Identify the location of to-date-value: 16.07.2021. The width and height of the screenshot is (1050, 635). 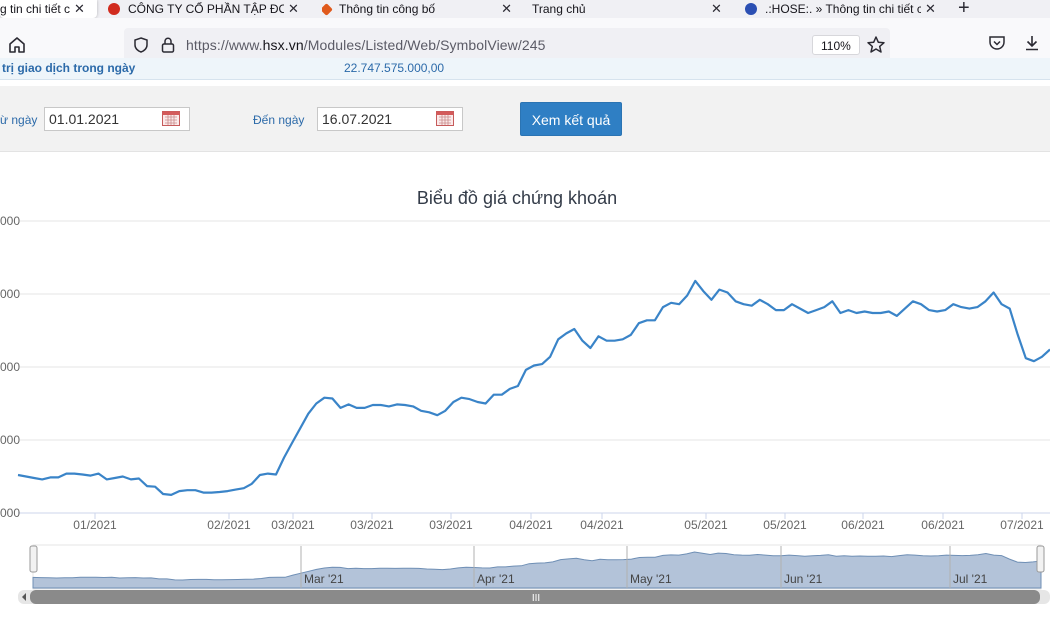
(357, 119).